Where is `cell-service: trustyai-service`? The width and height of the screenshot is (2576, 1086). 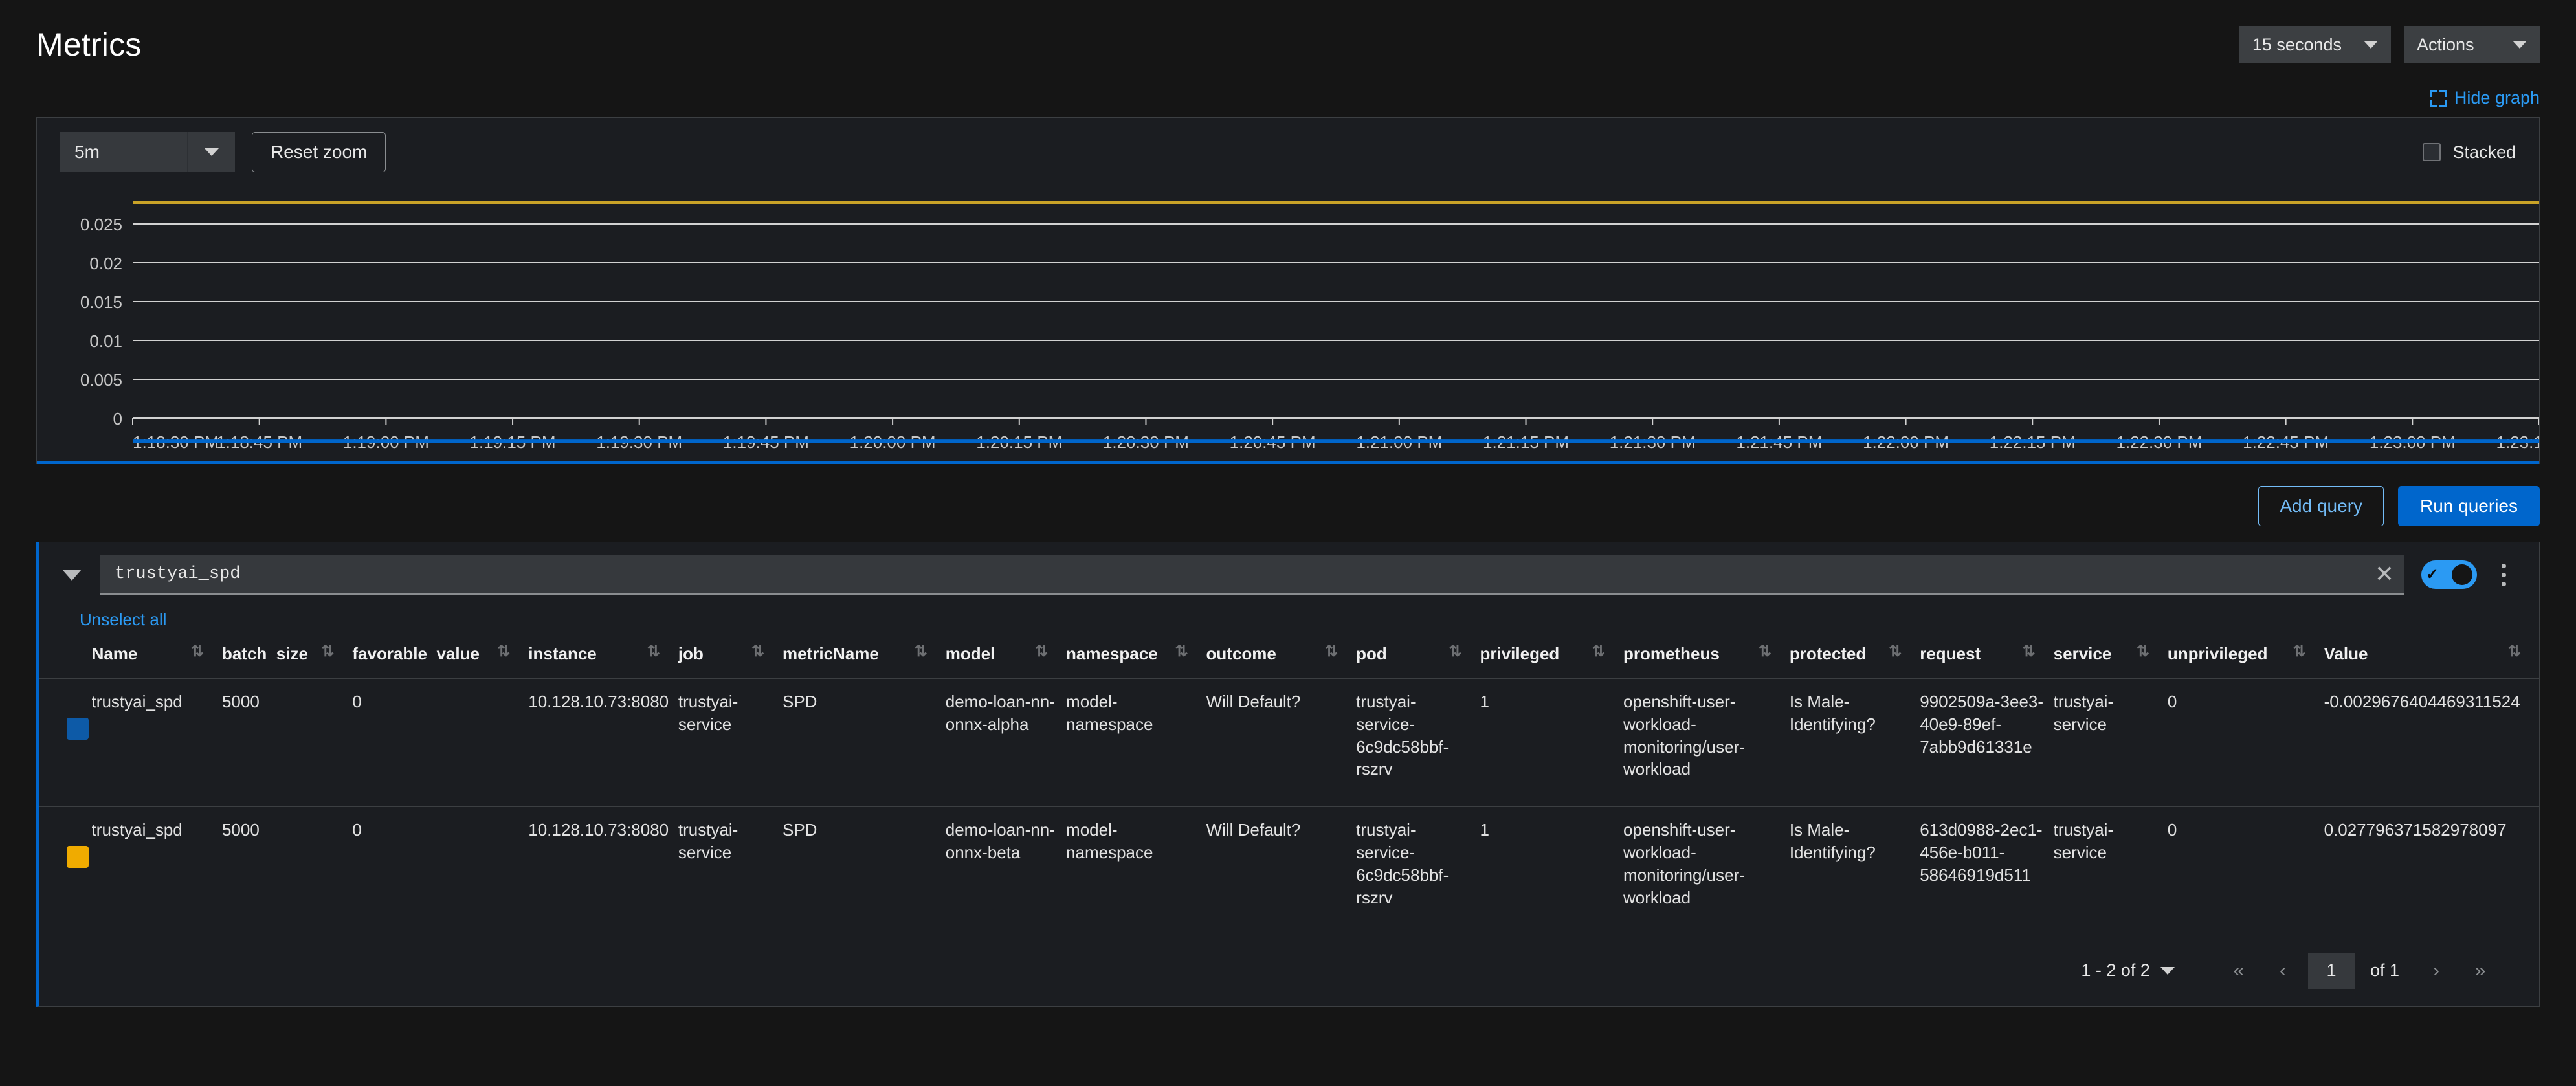 cell-service: trustyai-service is located at coordinates (2110, 870).